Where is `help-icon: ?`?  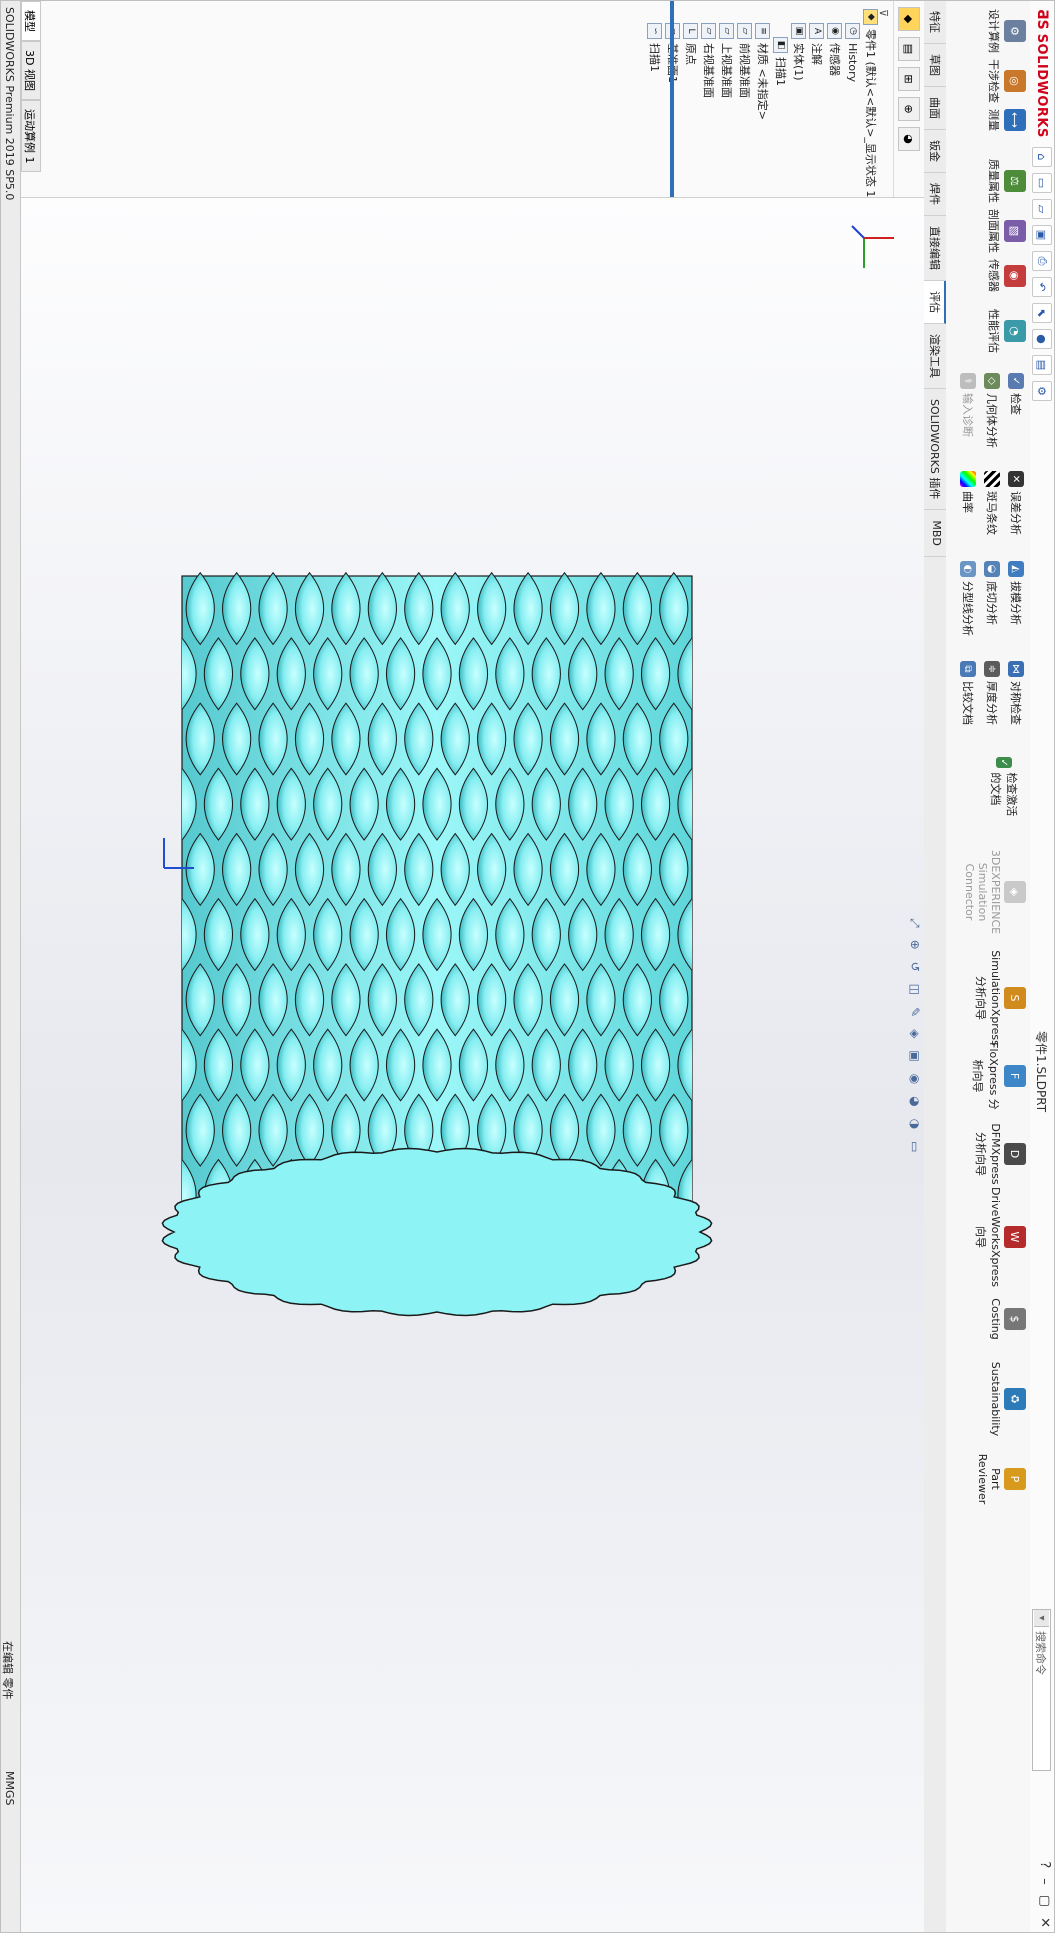 help-icon: ? is located at coordinates (1044, 1864).